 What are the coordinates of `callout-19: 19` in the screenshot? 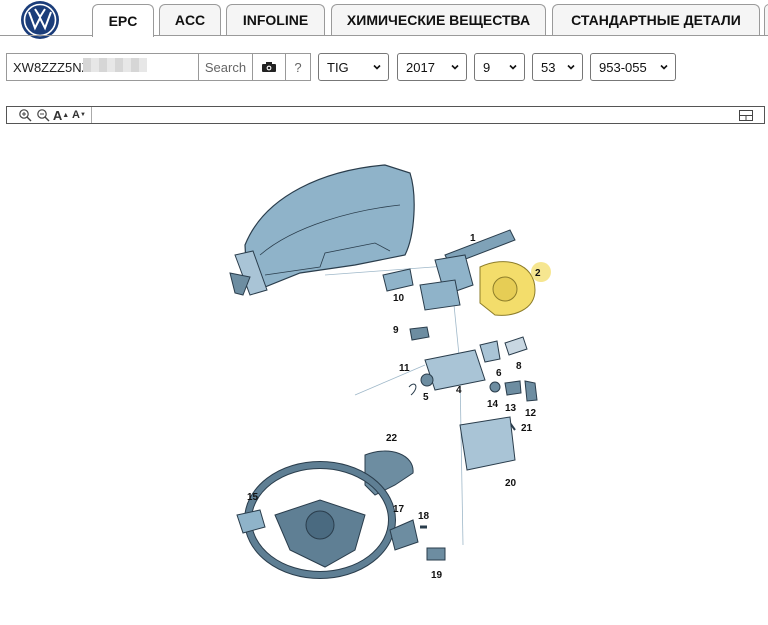 It's located at (437, 575).